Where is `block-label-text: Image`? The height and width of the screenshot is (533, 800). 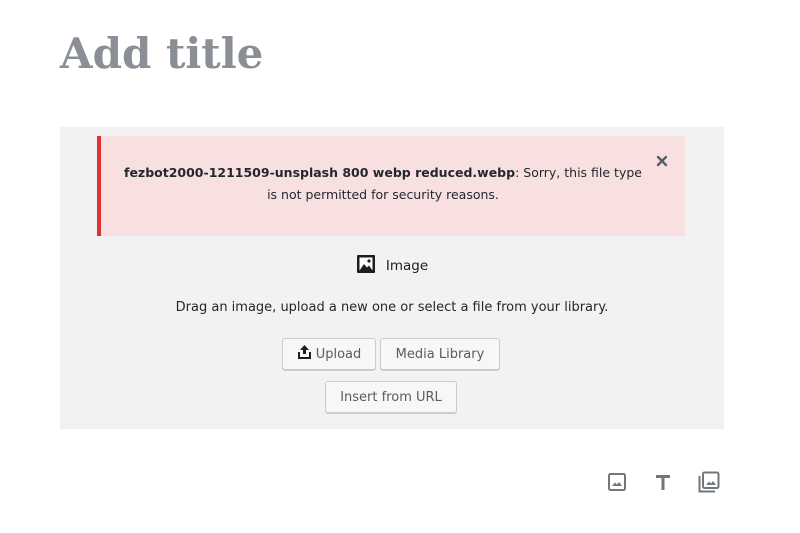 block-label-text: Image is located at coordinates (407, 266).